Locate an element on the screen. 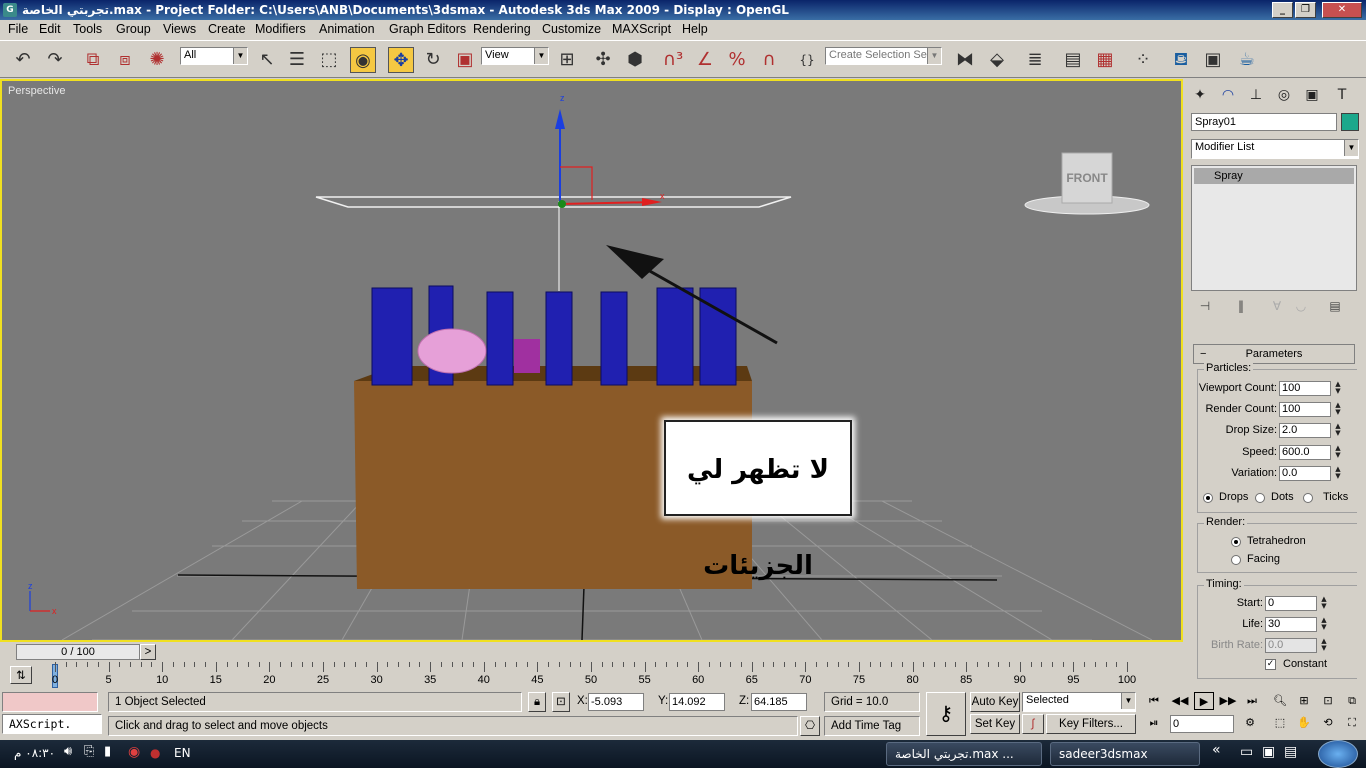  speed-field: 600.0 is located at coordinates (1305, 452).